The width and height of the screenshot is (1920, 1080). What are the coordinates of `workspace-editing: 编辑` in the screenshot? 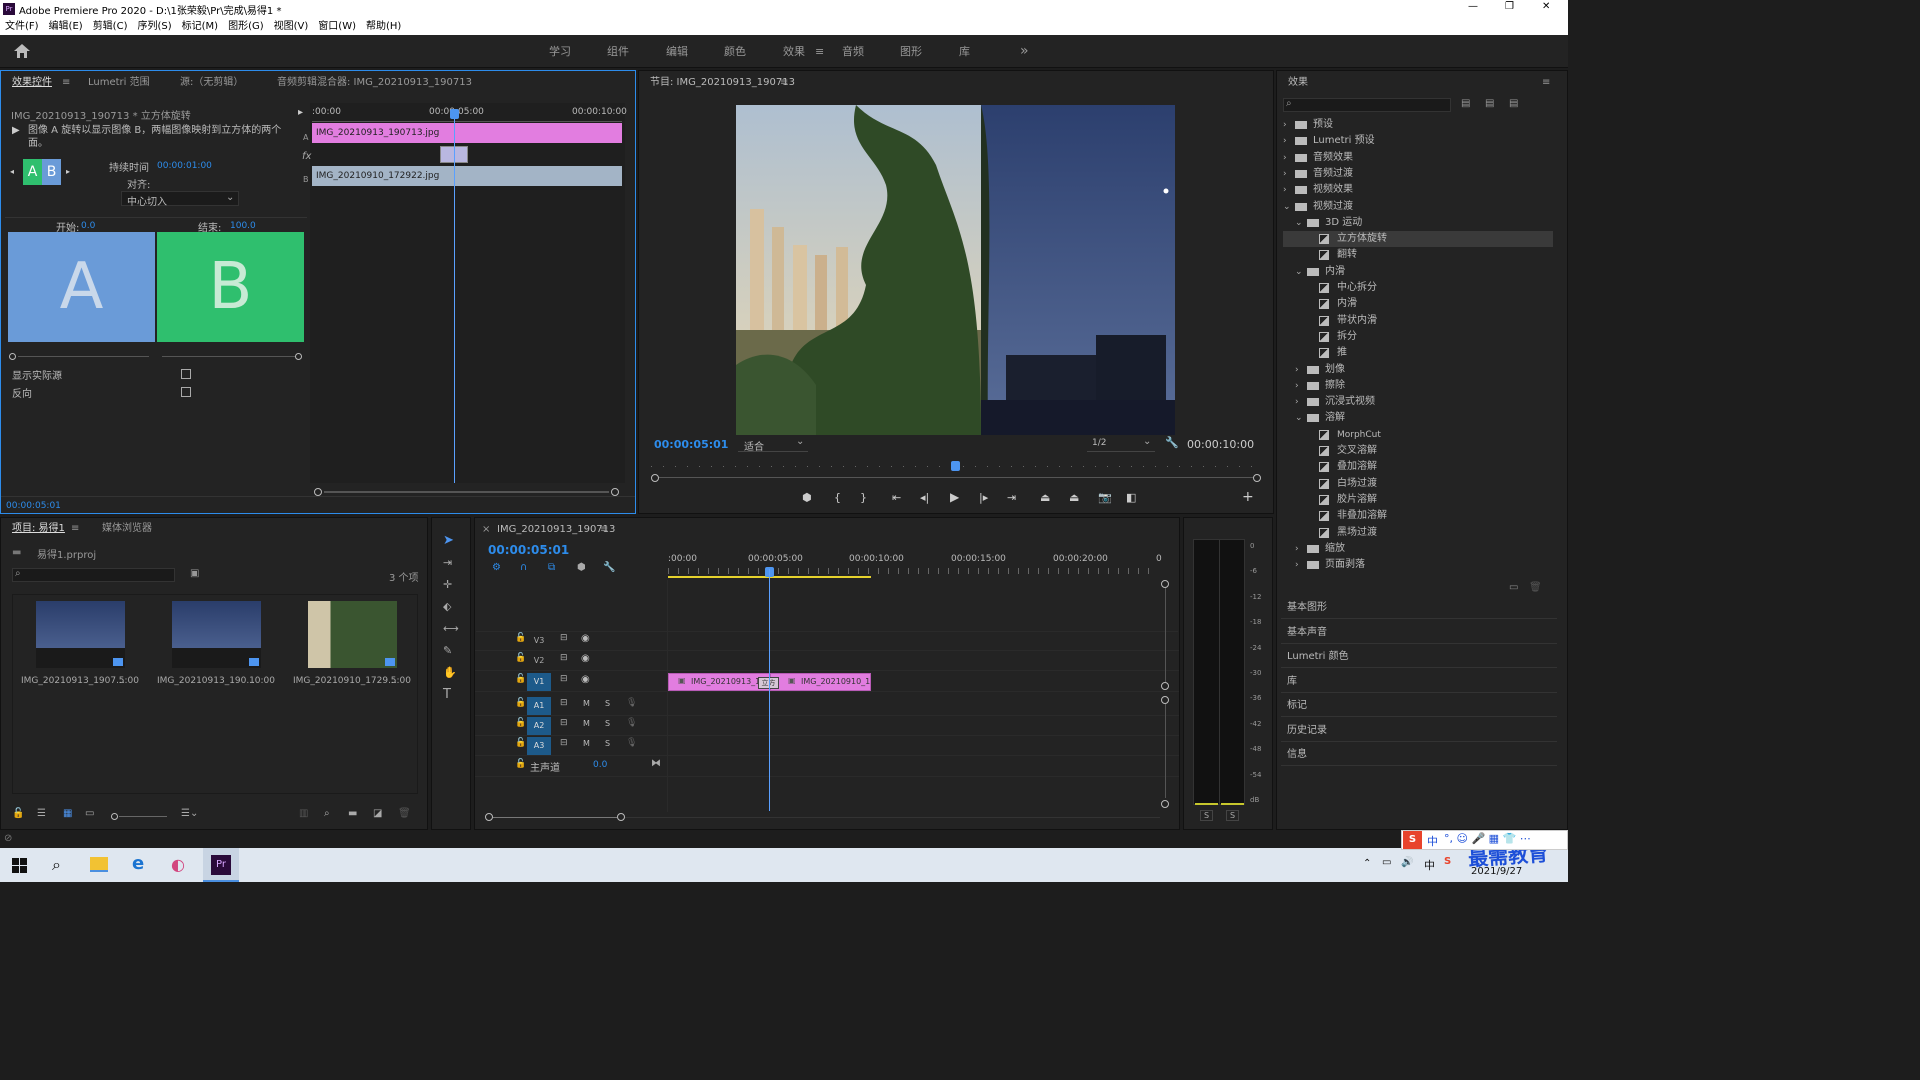 It's located at (677, 51).